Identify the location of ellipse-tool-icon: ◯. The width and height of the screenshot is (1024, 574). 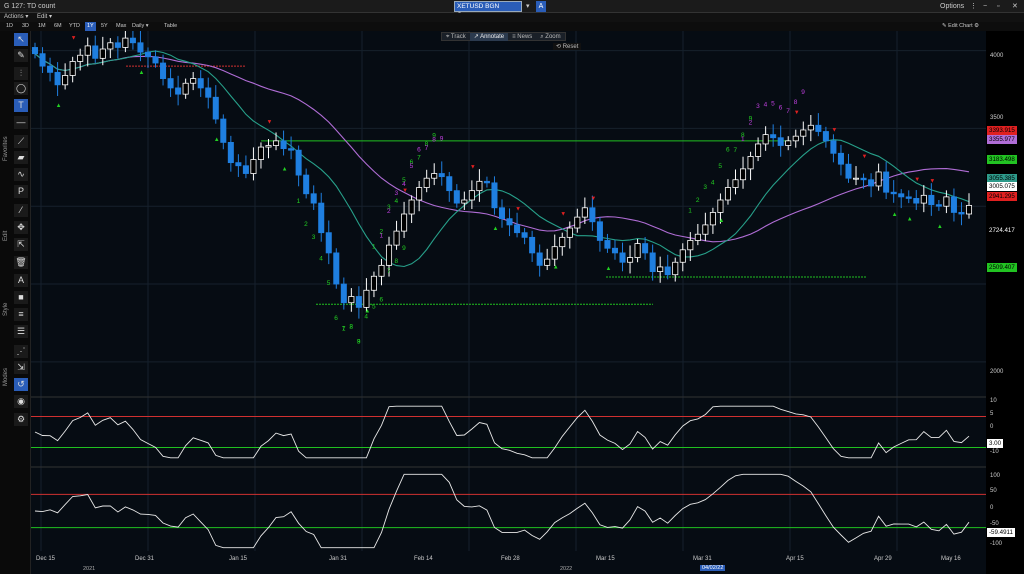
(21, 88).